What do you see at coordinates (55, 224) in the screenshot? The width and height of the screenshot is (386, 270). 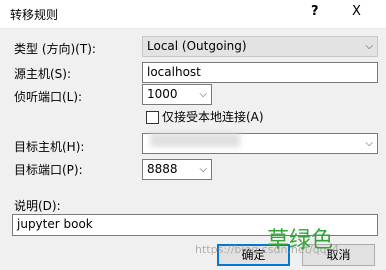 I see `description-value: jupyter book` at bounding box center [55, 224].